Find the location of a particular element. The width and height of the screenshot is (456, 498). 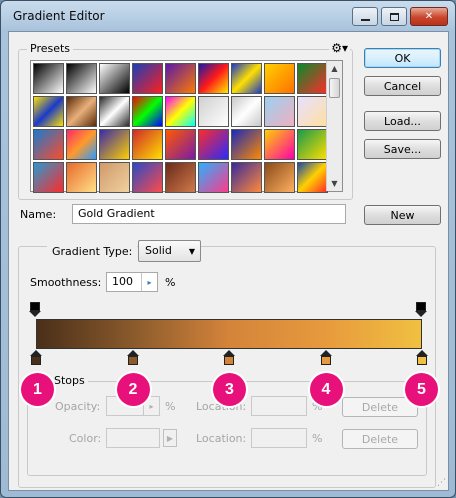

color-swatch-field is located at coordinates (133, 438).